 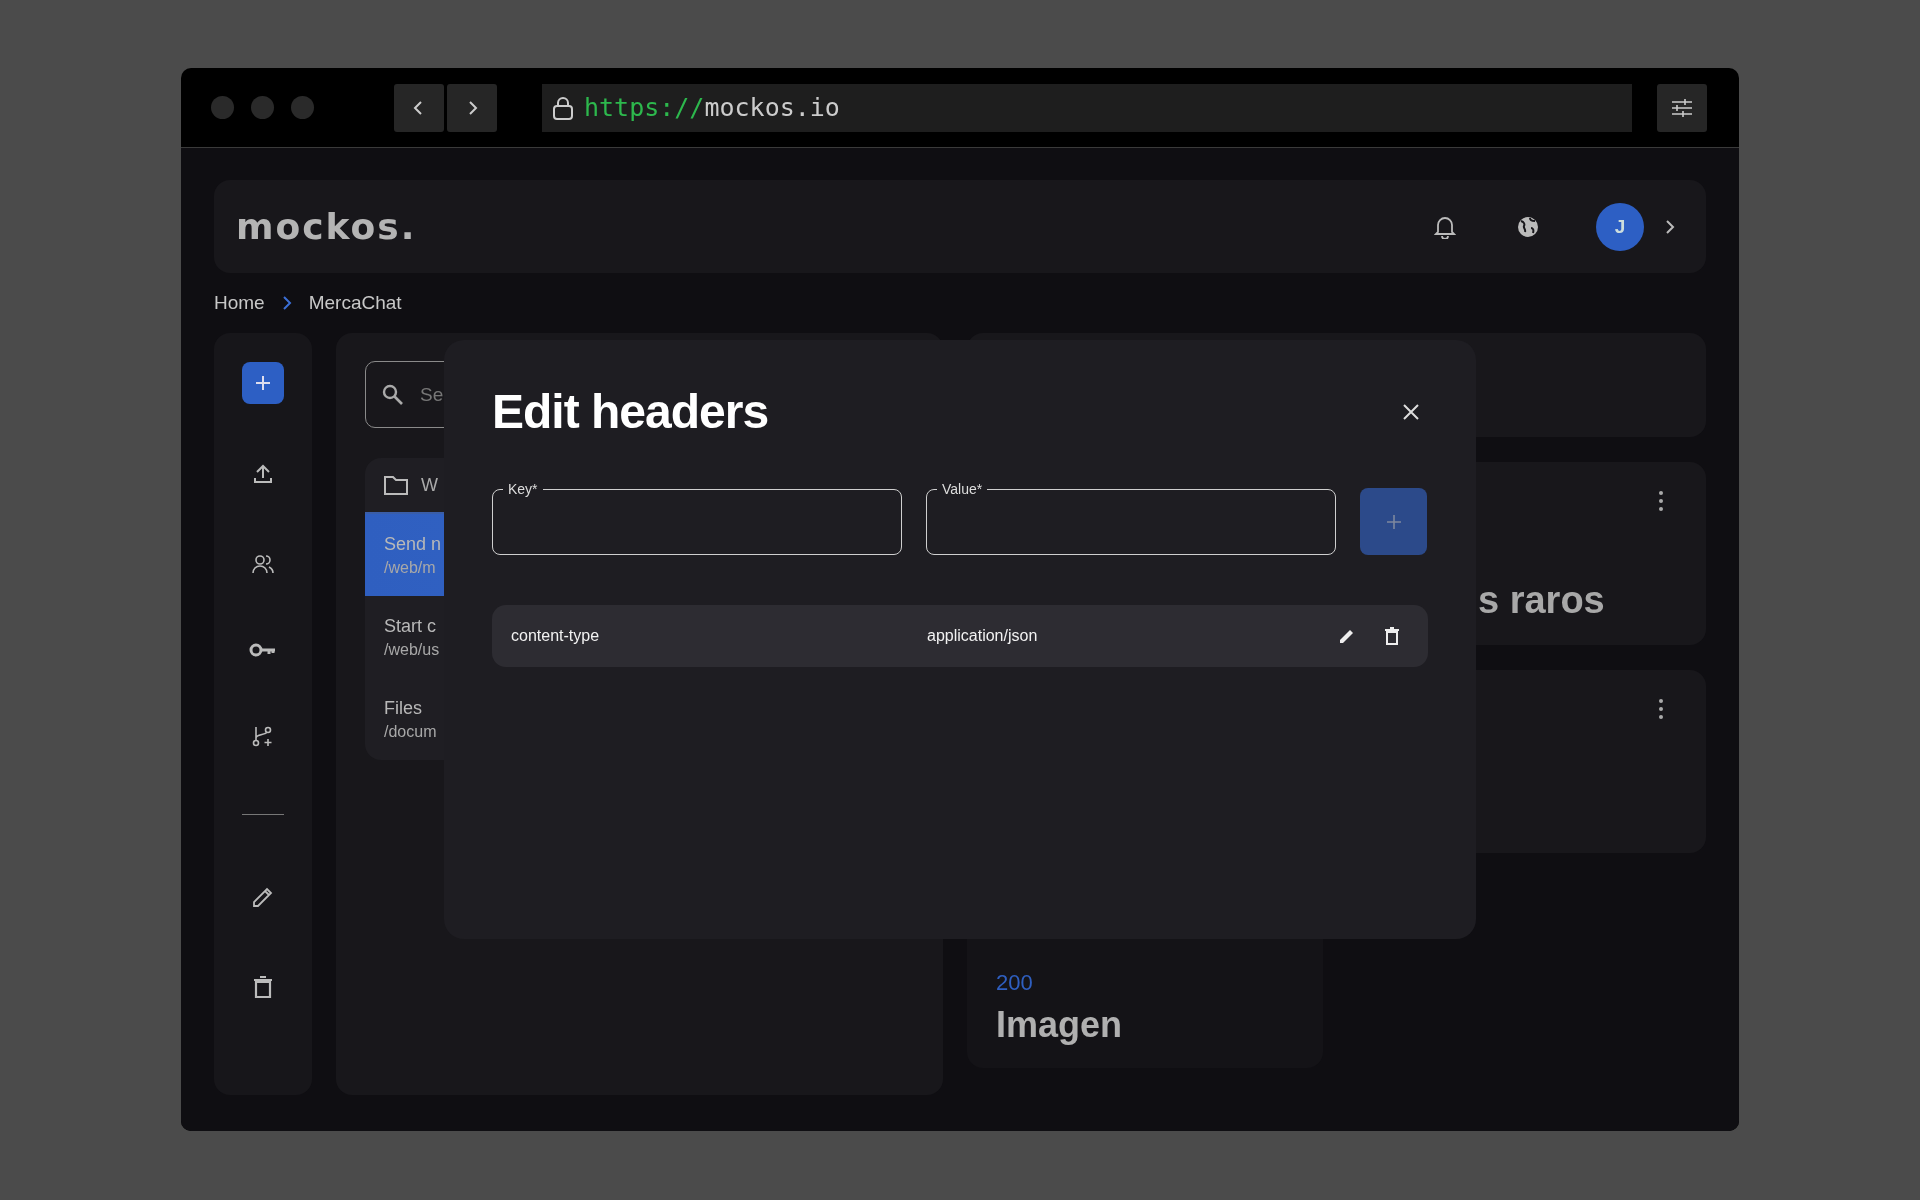 What do you see at coordinates (263, 736) in the screenshot?
I see `branch-icon` at bounding box center [263, 736].